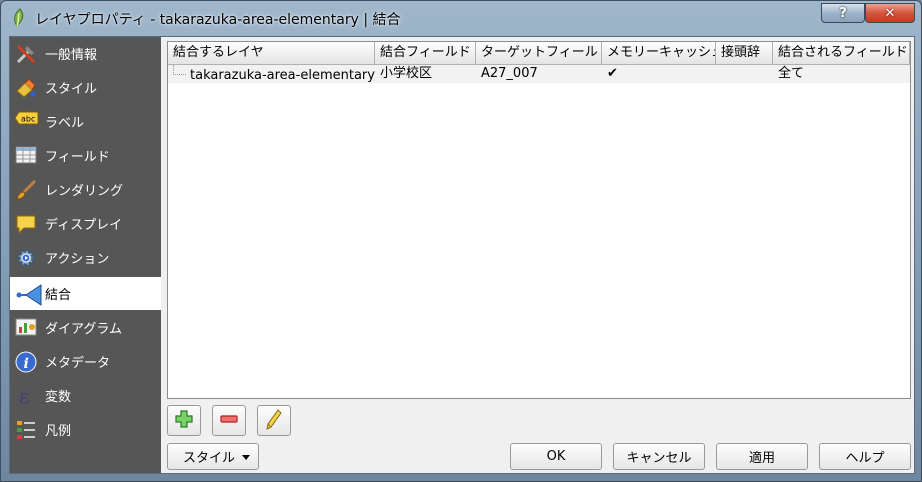 Image resolution: width=922 pixels, height=482 pixels. Describe the element at coordinates (271, 53) in the screenshot. I see `column-header-1: 結合するレイヤ` at that location.